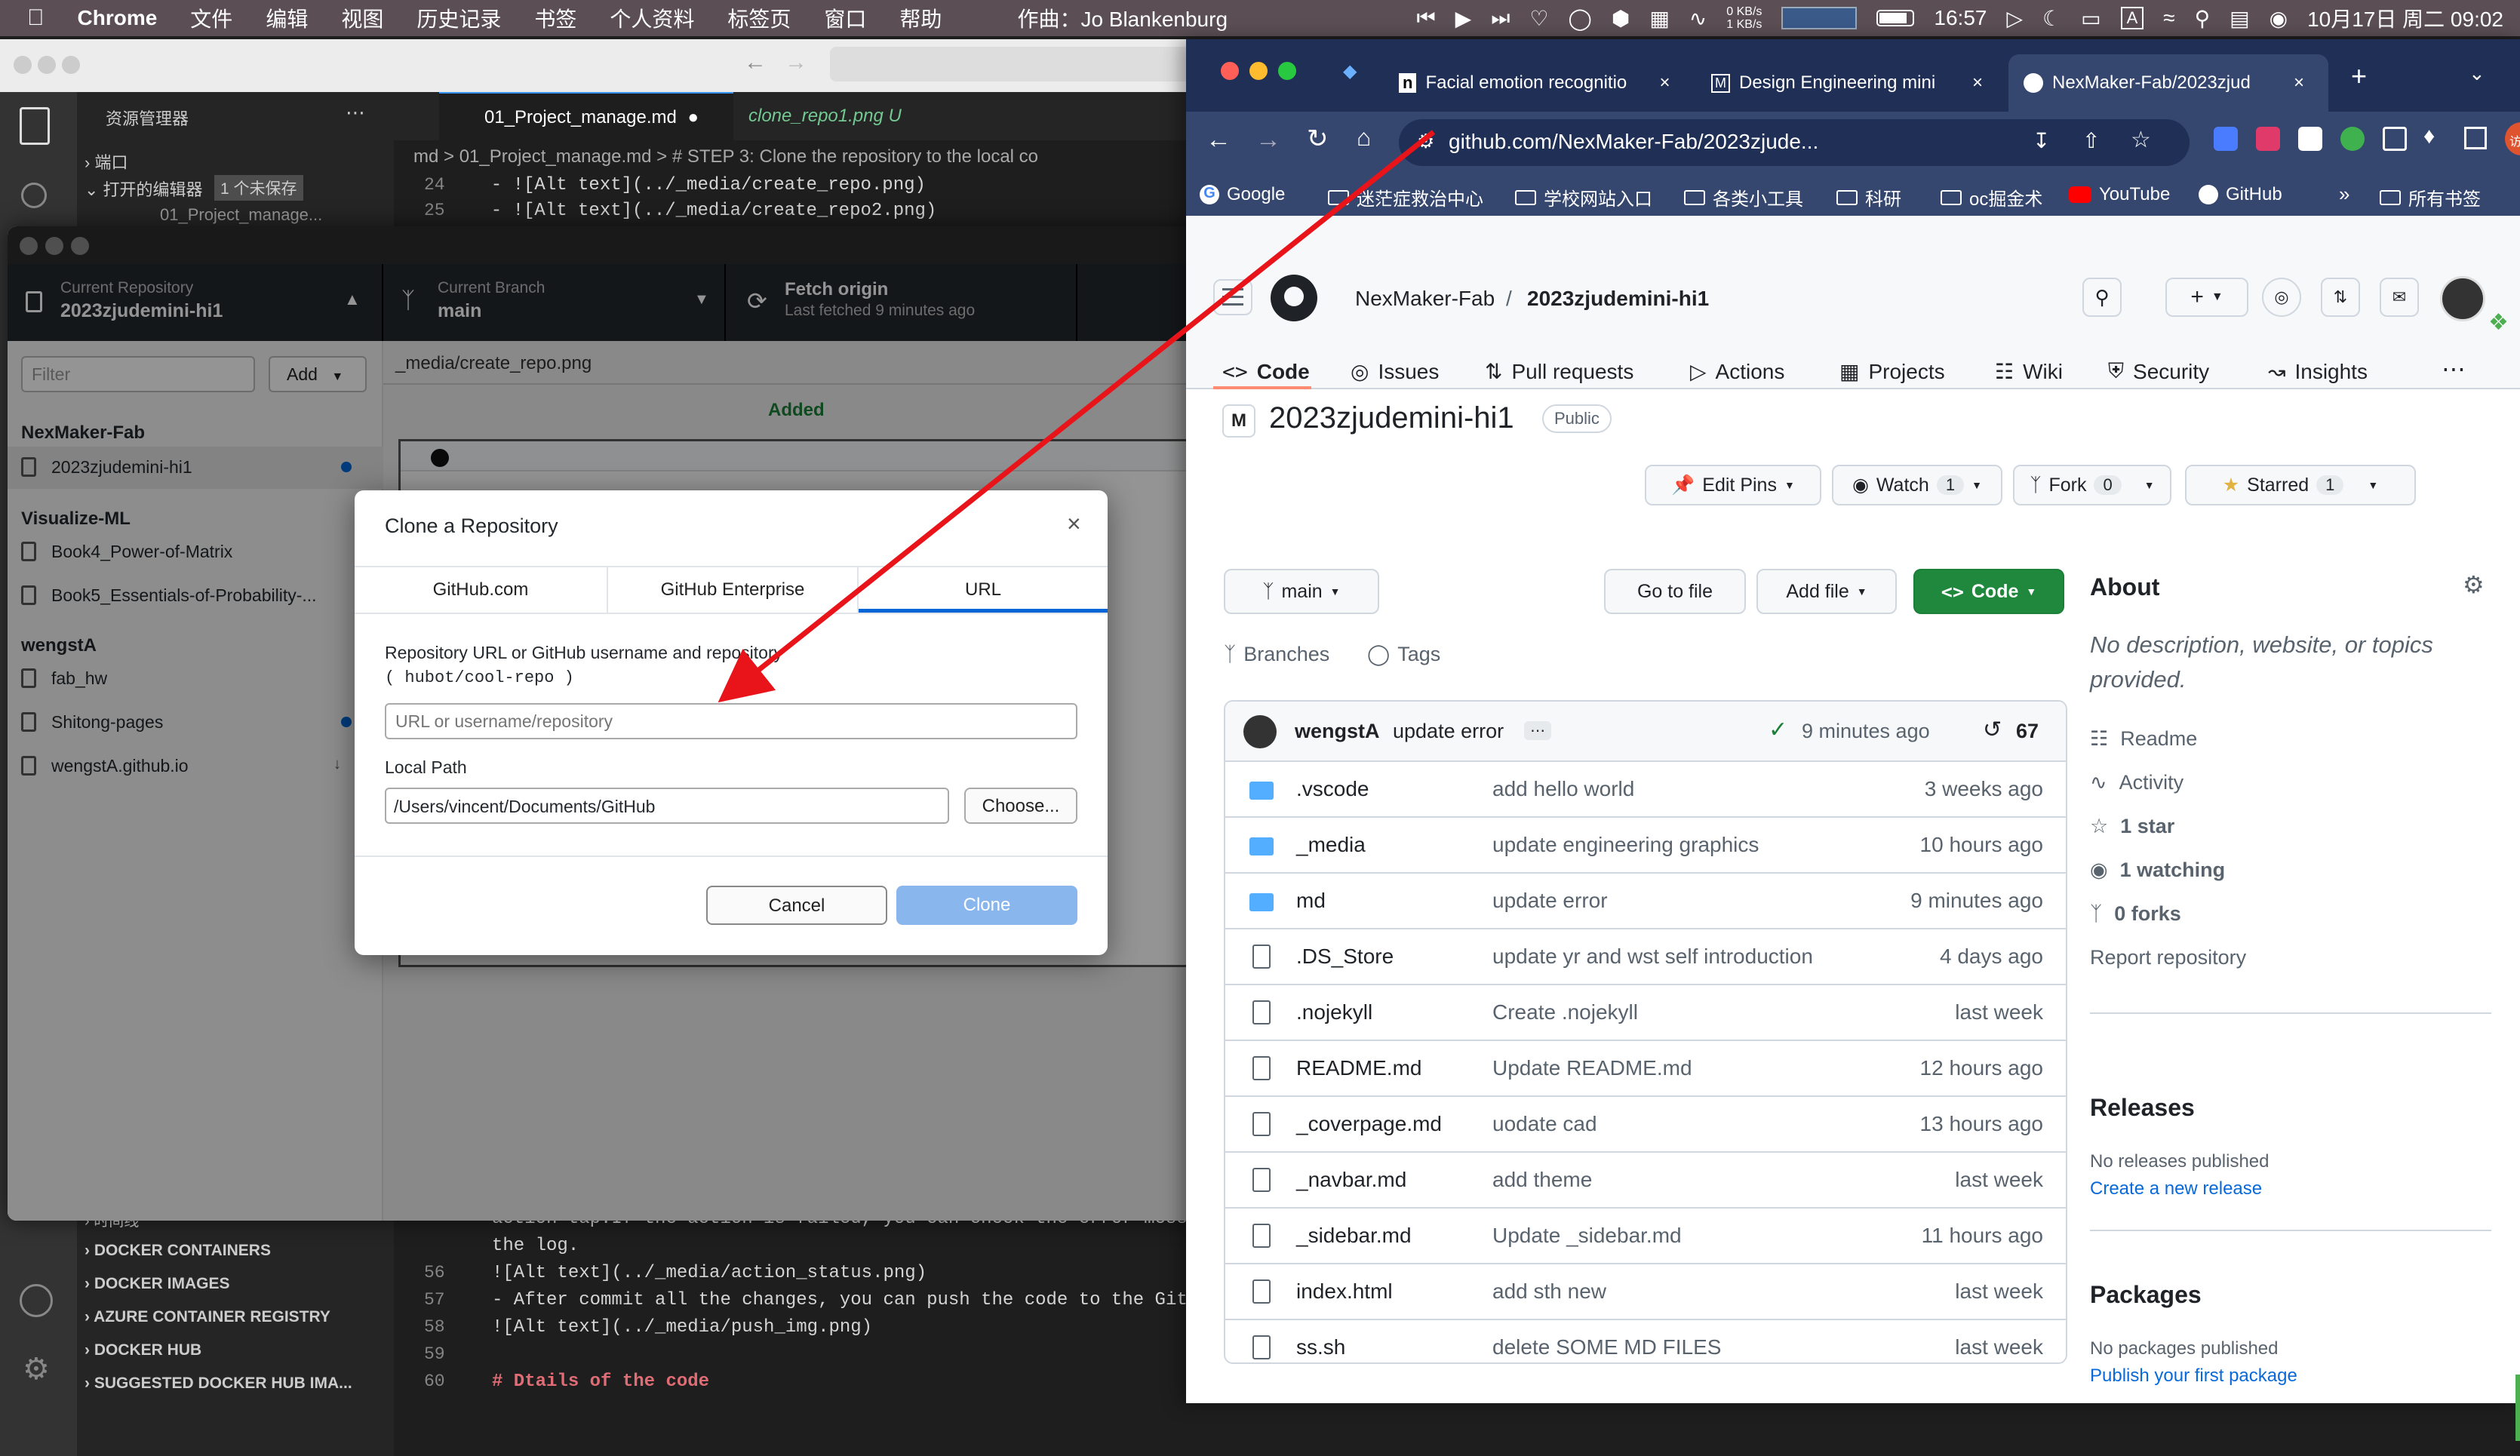  I want to click on tab-github-repo: NexMaker-Fab/2023zjud ×, so click(2168, 83).